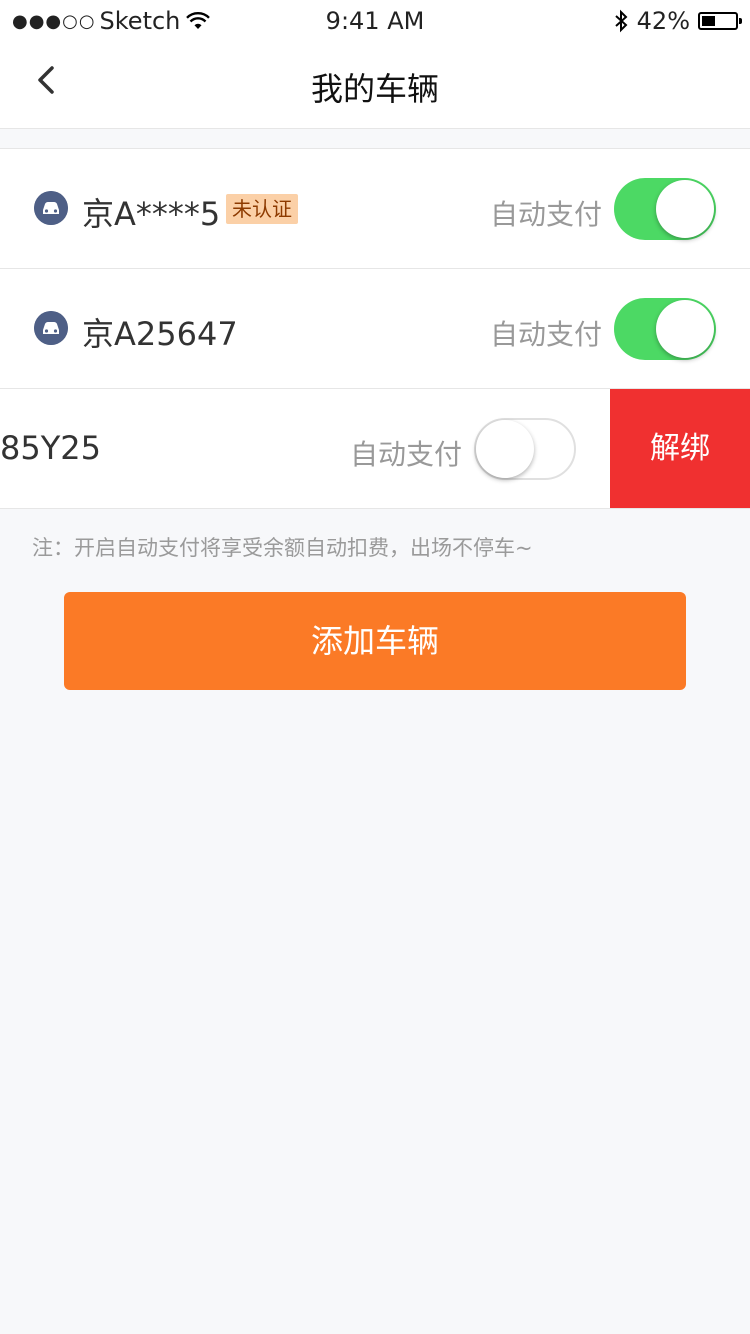  What do you see at coordinates (282, 548) in the screenshot?
I see `auto-pay-note: 注：开启自动支付将享受余额自动扣费，出场不停车~` at bounding box center [282, 548].